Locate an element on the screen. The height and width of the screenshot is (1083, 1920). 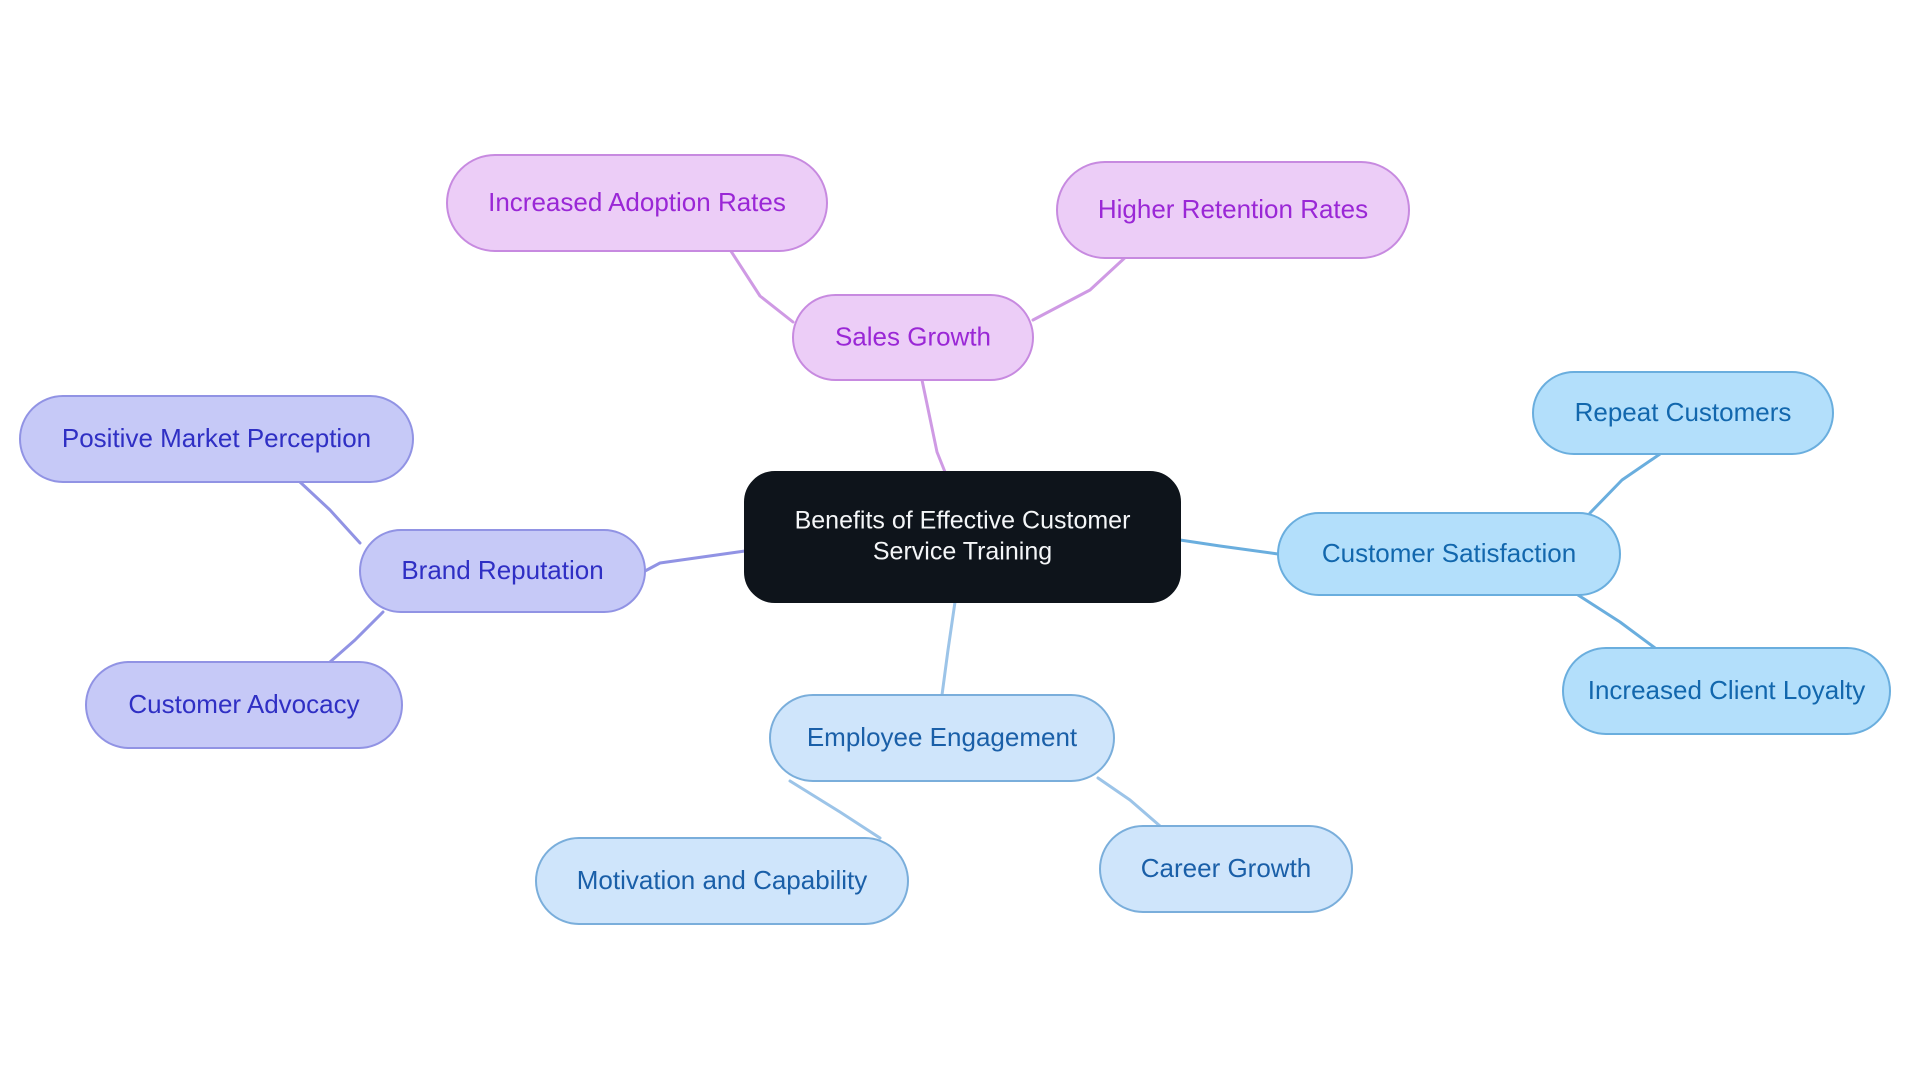
leaf-node-label: Increased Adoption Rates is located at coordinates (637, 202).